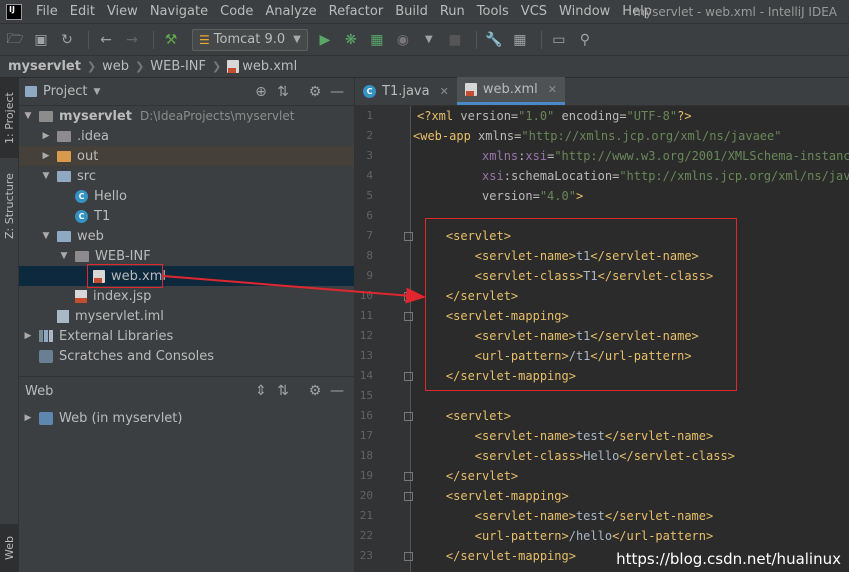 Image resolution: width=849 pixels, height=572 pixels. What do you see at coordinates (15, 40) in the screenshot?
I see `open-folder-icon: 🗁` at bounding box center [15, 40].